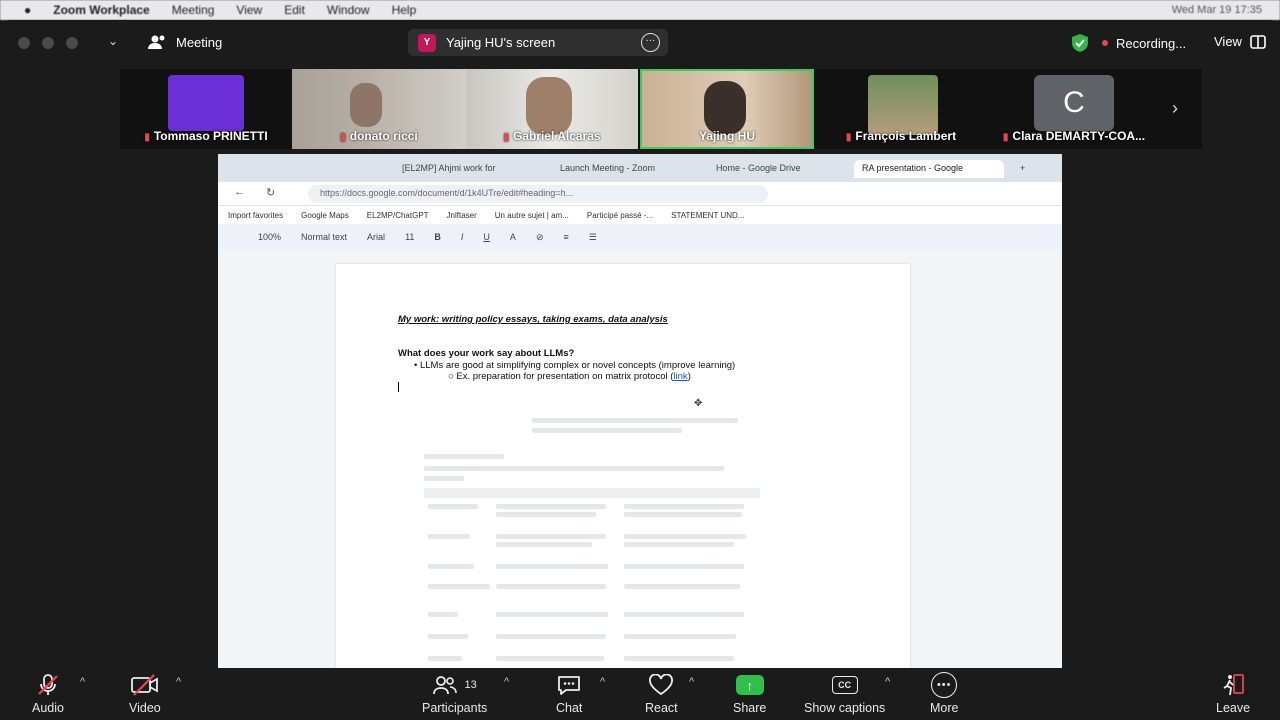 Image resolution: width=1280 pixels, height=720 pixels. What do you see at coordinates (680, 376) in the screenshot?
I see `doc-link: link` at bounding box center [680, 376].